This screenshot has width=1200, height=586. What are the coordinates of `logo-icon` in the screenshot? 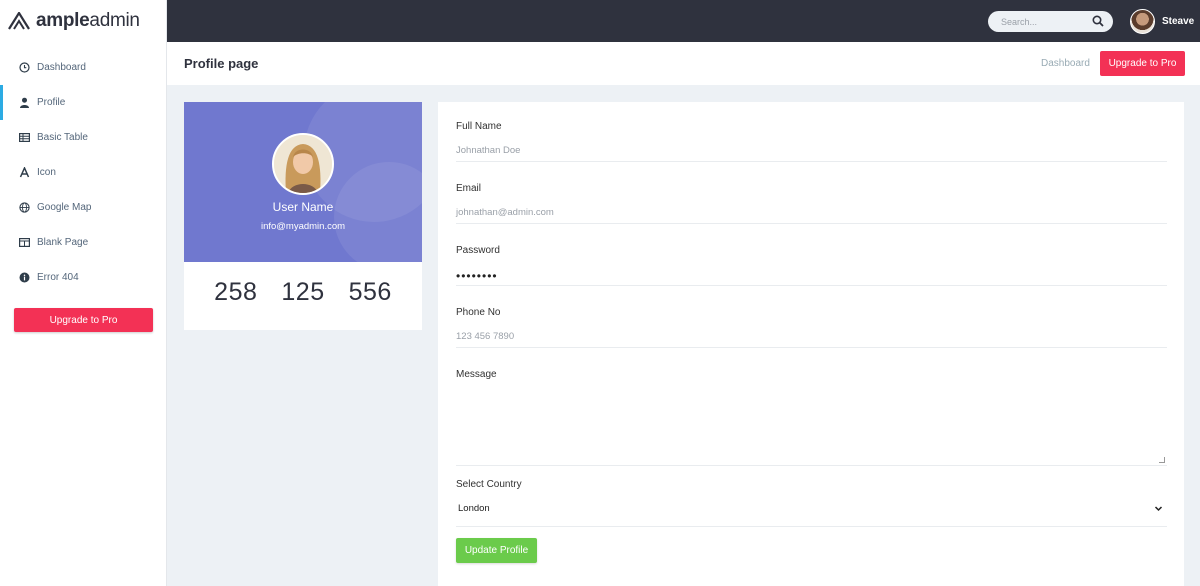 It's located at (19, 21).